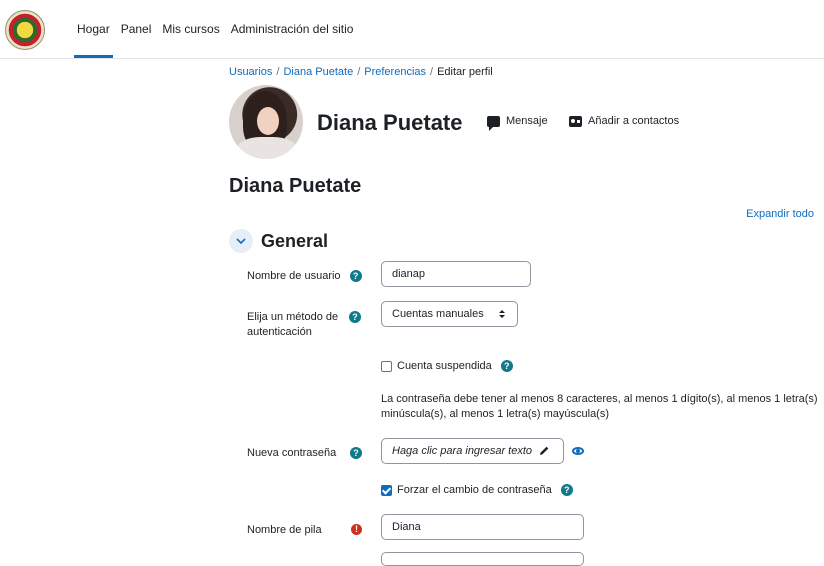  What do you see at coordinates (780, 214) in the screenshot?
I see `expand-all-link: Expandir todo` at bounding box center [780, 214].